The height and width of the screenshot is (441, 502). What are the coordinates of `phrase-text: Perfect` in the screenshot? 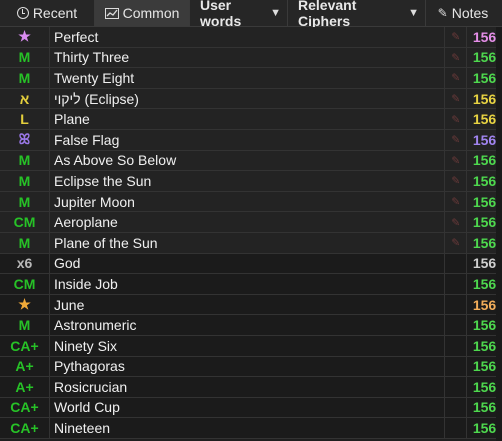 It's located at (247, 37).